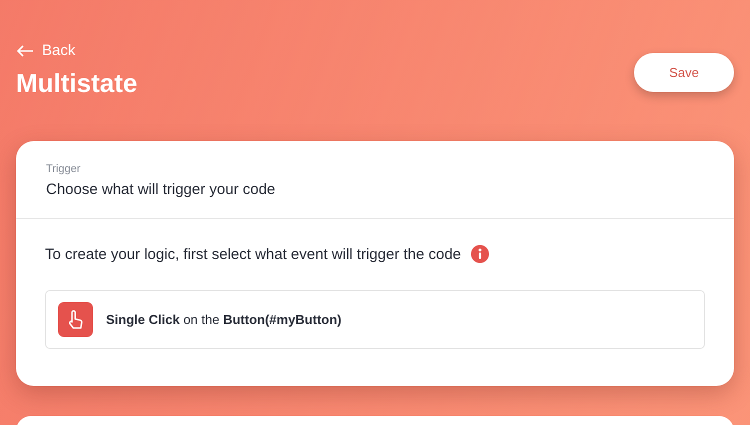  Describe the element at coordinates (684, 72) in the screenshot. I see `save-button: Save` at that location.